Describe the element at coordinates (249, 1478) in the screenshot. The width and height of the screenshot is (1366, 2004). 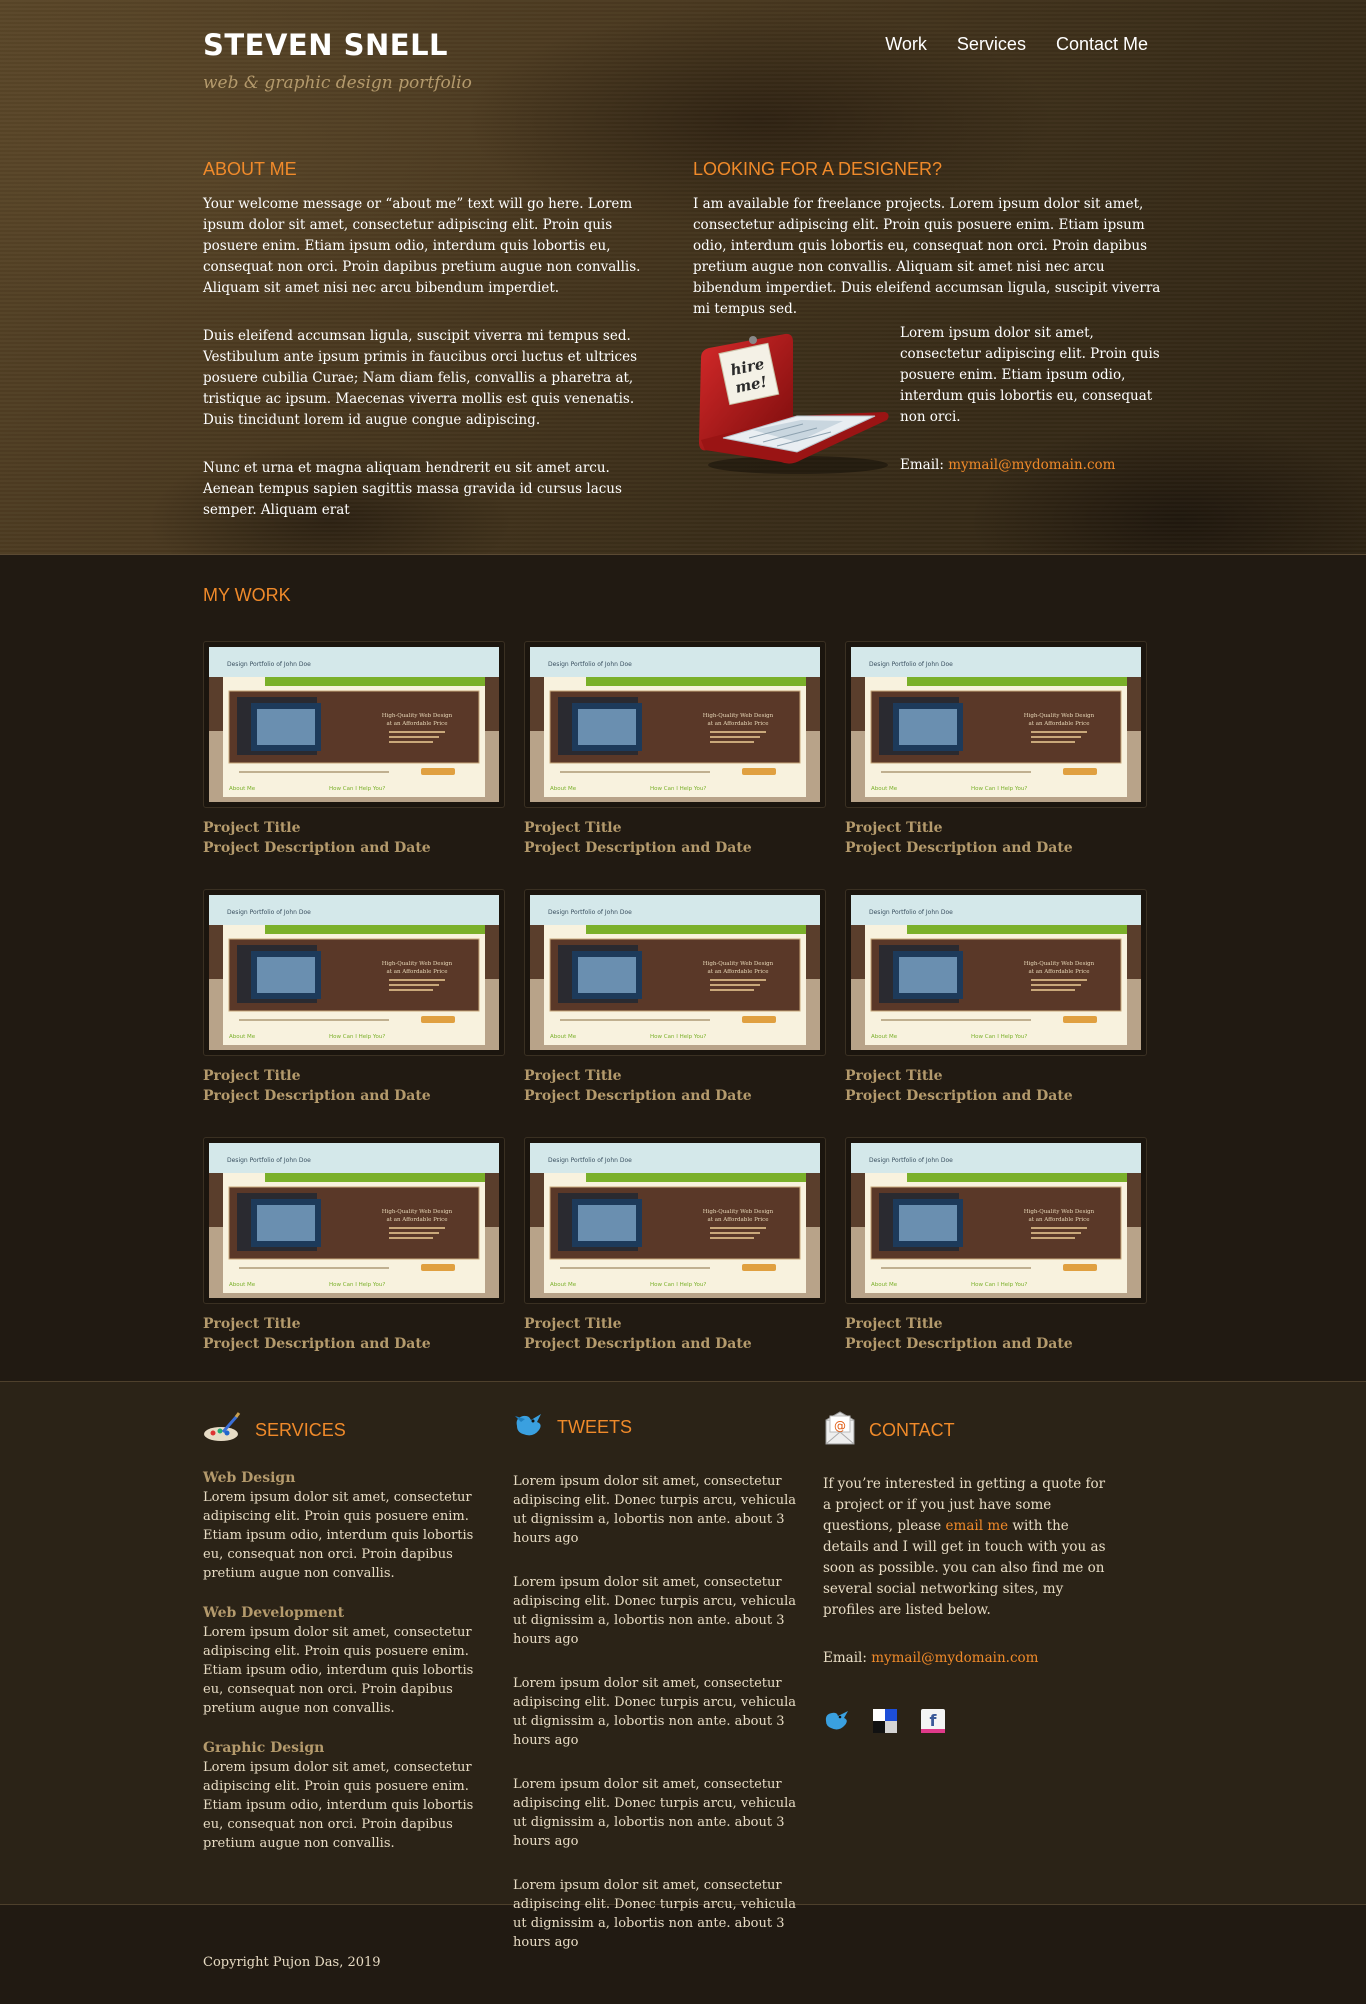
I see `service-title: Web Design` at that location.